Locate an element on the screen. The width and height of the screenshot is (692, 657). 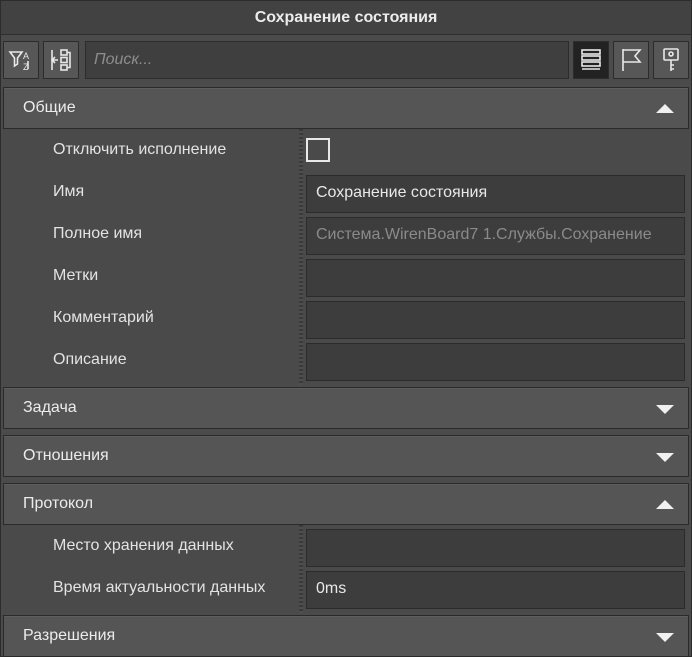
description-field is located at coordinates (495, 362).